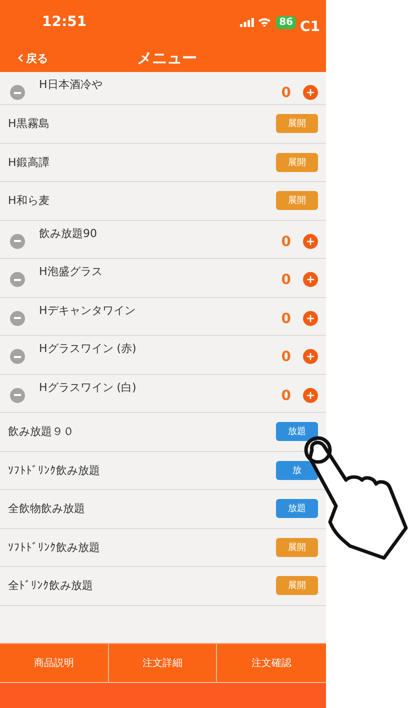  I want to click on back-button: 戻る, so click(33, 58).